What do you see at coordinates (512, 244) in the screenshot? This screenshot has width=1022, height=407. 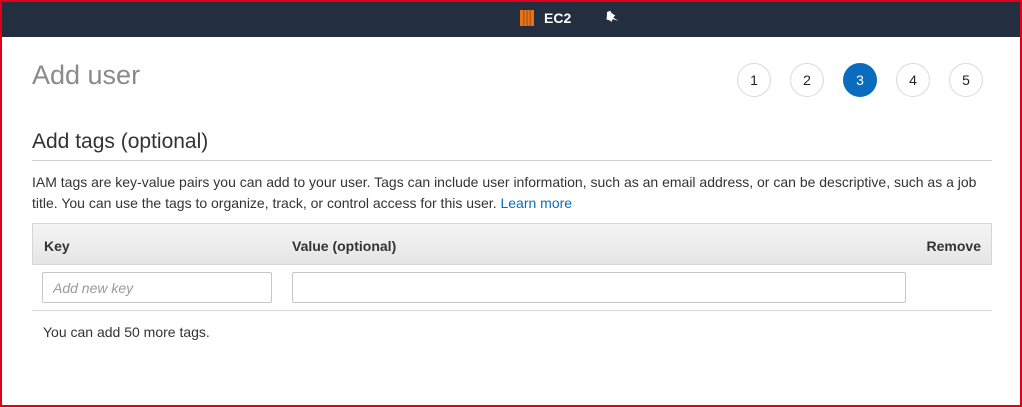 I see `tags-table-header: Key Value (optional) Remove` at bounding box center [512, 244].